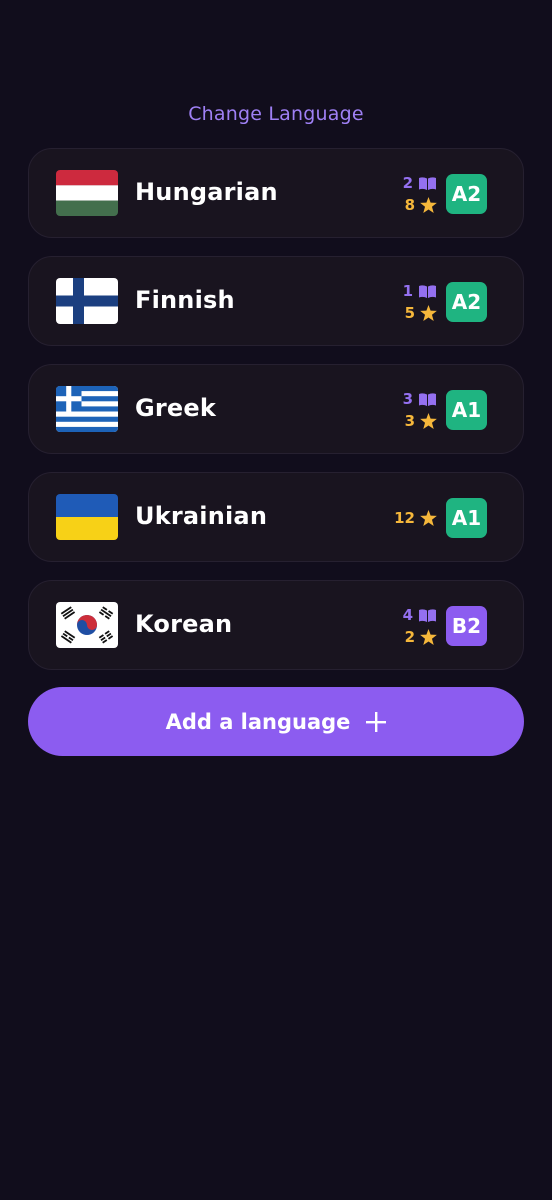 The image size is (552, 1200). What do you see at coordinates (466, 626) in the screenshot?
I see `level-badge: B2` at bounding box center [466, 626].